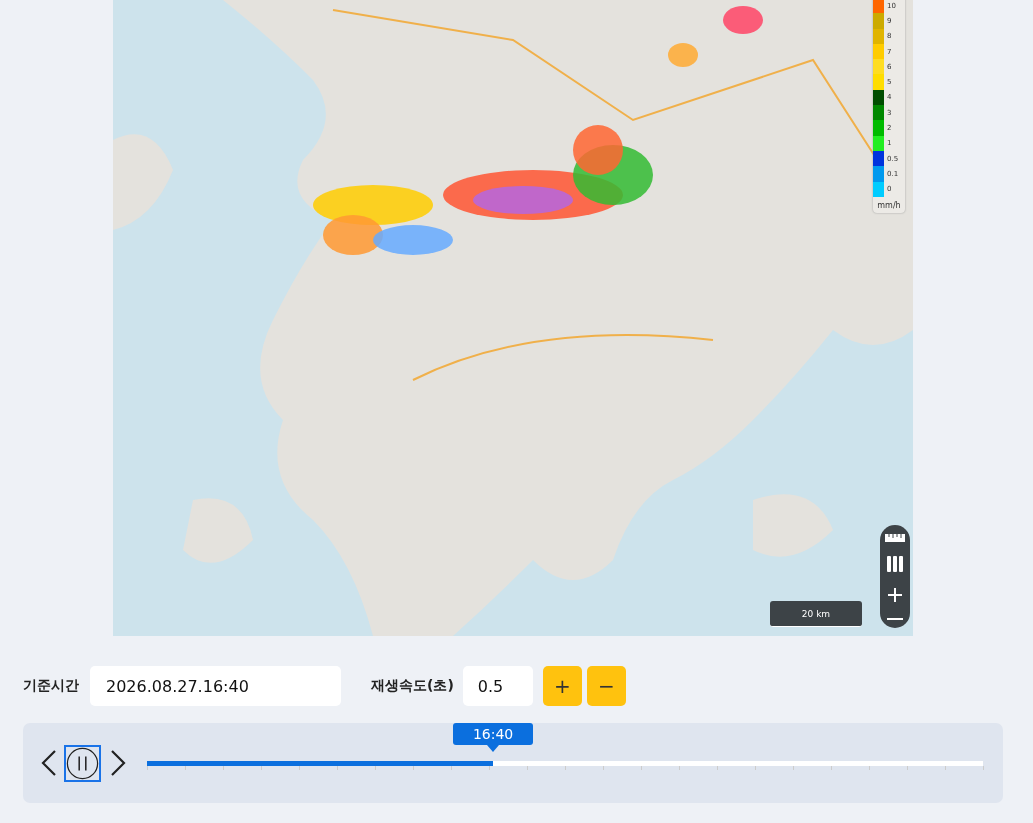 The width and height of the screenshot is (1033, 823). I want to click on zoom-in-icon, so click(895, 594).